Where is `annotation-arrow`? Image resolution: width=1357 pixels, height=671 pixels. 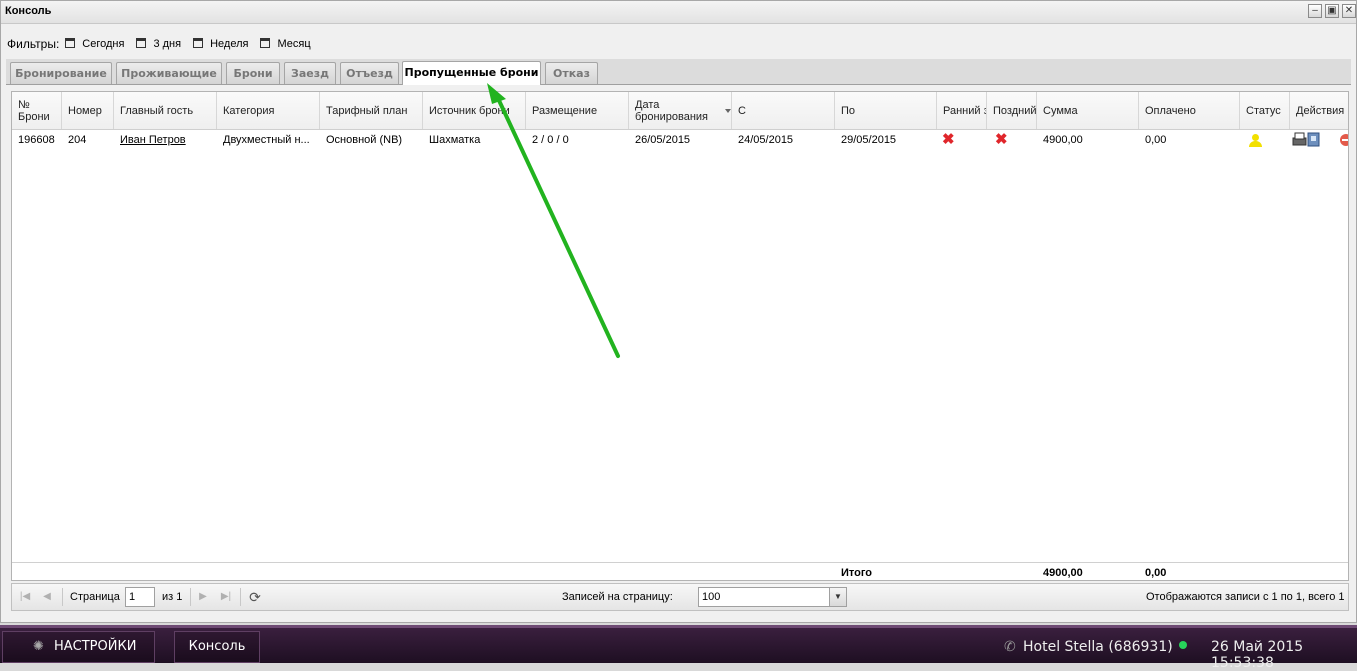
annotation-arrow is located at coordinates (553, 220).